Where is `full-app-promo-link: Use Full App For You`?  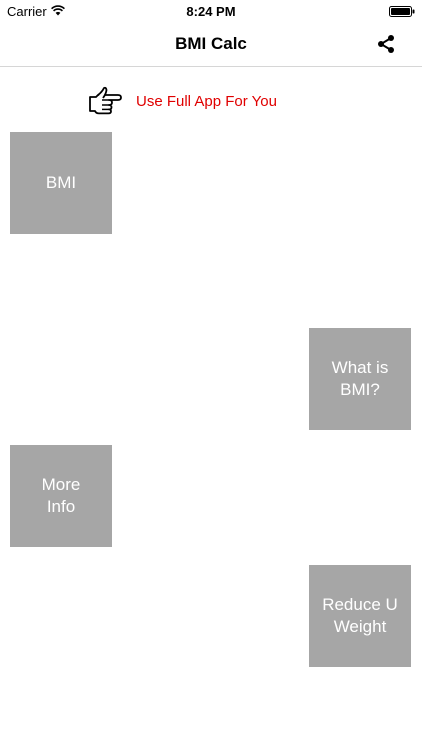
full-app-promo-link: Use Full App For You is located at coordinates (182, 101).